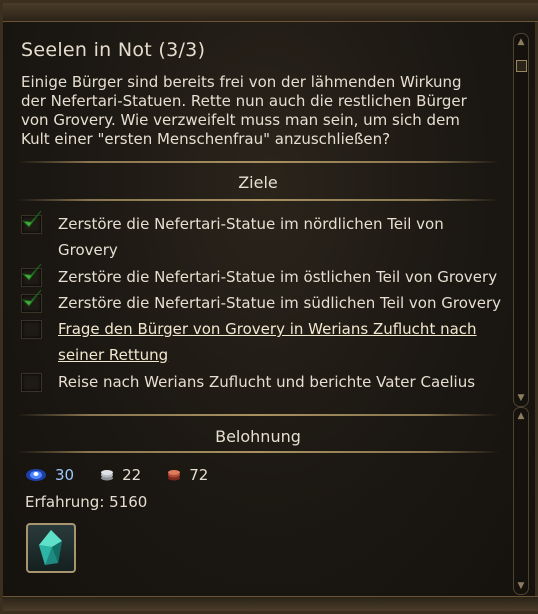 The height and width of the screenshot is (614, 538). What do you see at coordinates (521, 501) in the screenshot?
I see `rewards-scrollbar: ▲ ▼` at bounding box center [521, 501].